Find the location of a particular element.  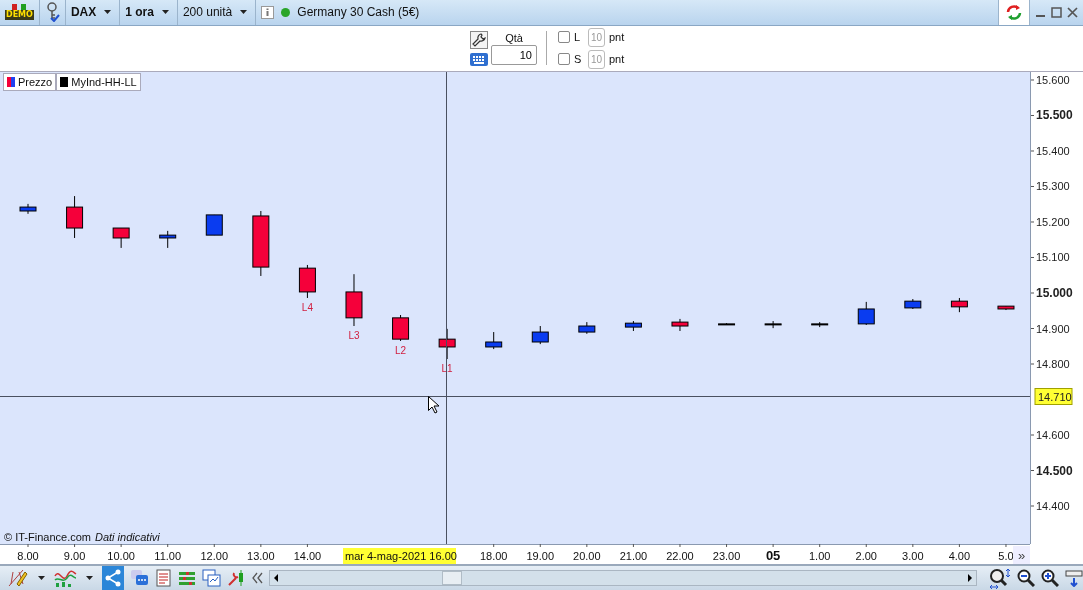

time-axis-label: 1.00 is located at coordinates (820, 552).